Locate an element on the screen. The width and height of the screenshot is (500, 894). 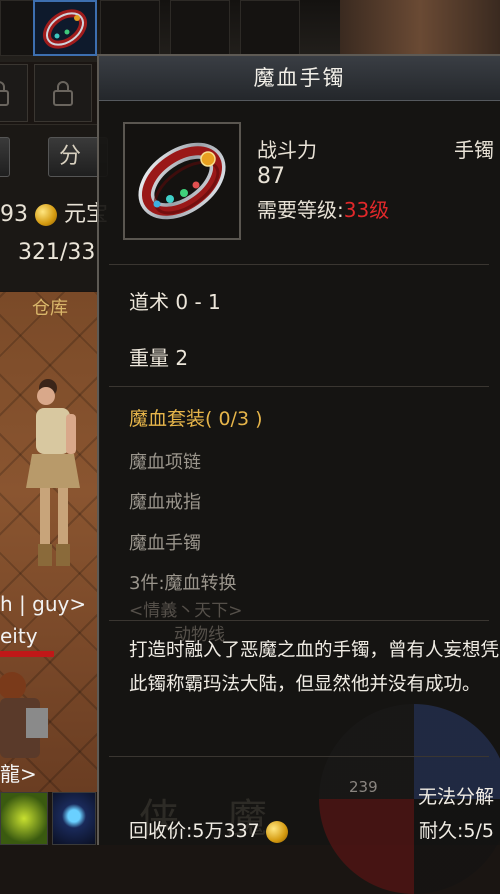
hp-bar is located at coordinates (27, 654).